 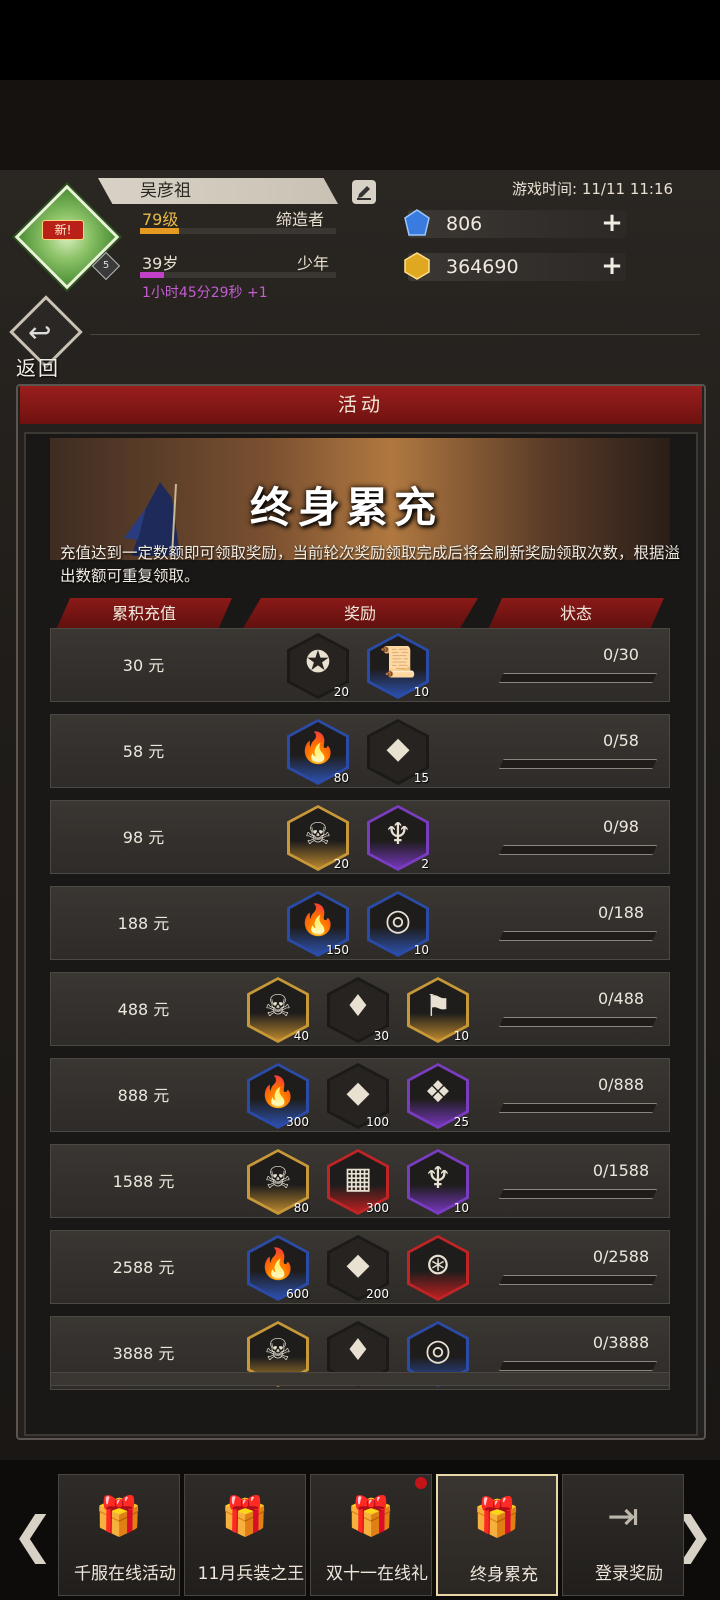 I want to click on reward-item: 📜 10, so click(x=398, y=666).